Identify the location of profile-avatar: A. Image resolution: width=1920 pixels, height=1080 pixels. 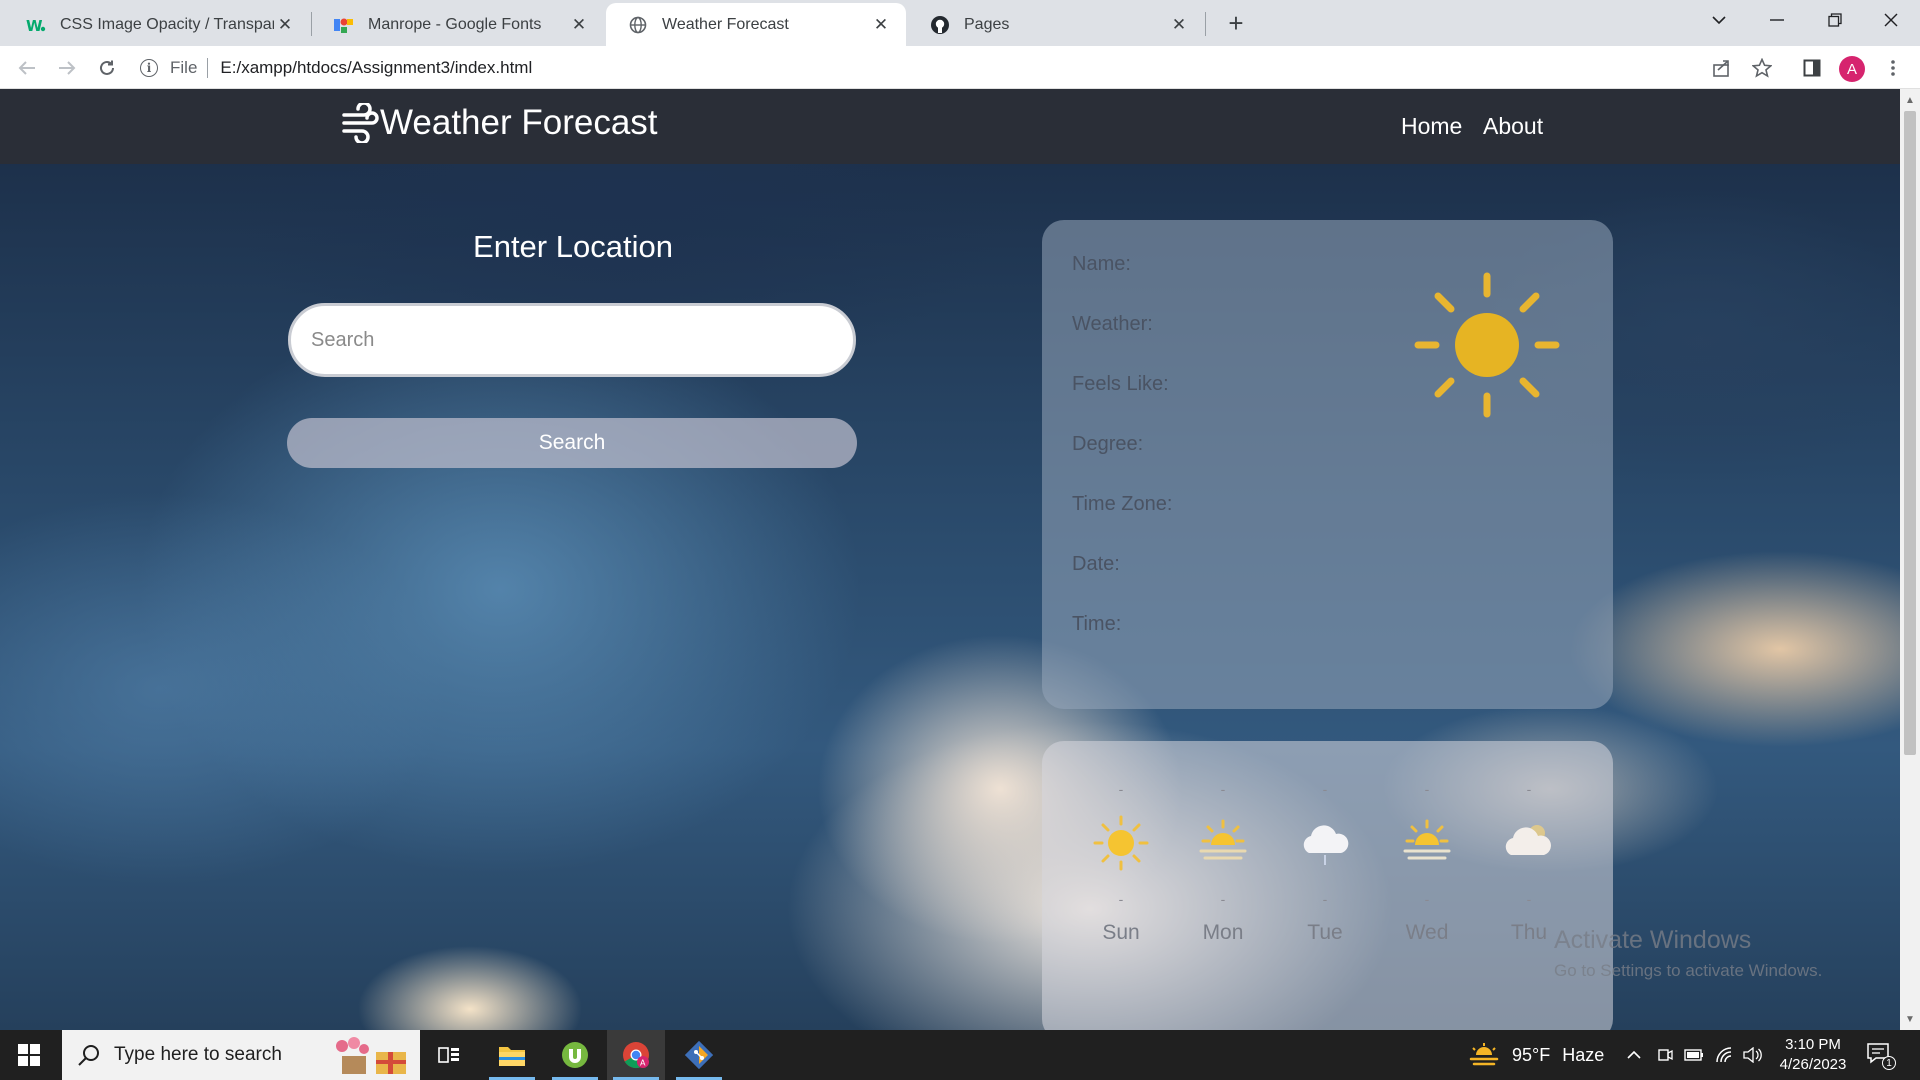
(1852, 69).